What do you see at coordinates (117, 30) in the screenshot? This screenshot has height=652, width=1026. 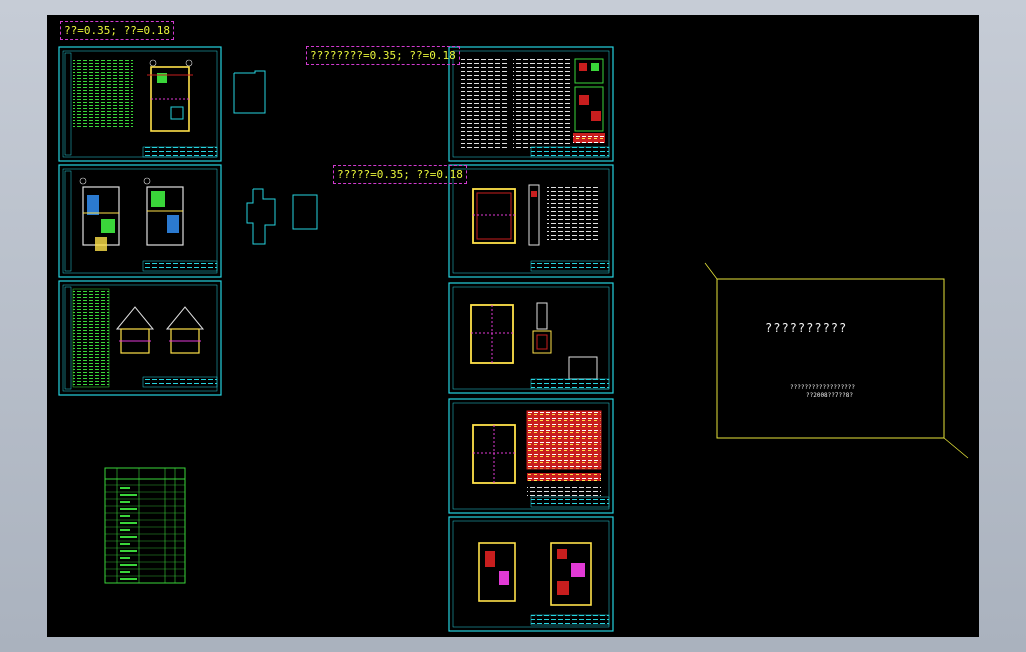 I see `note-box-1: ??=0.35; ??=0.18` at bounding box center [117, 30].